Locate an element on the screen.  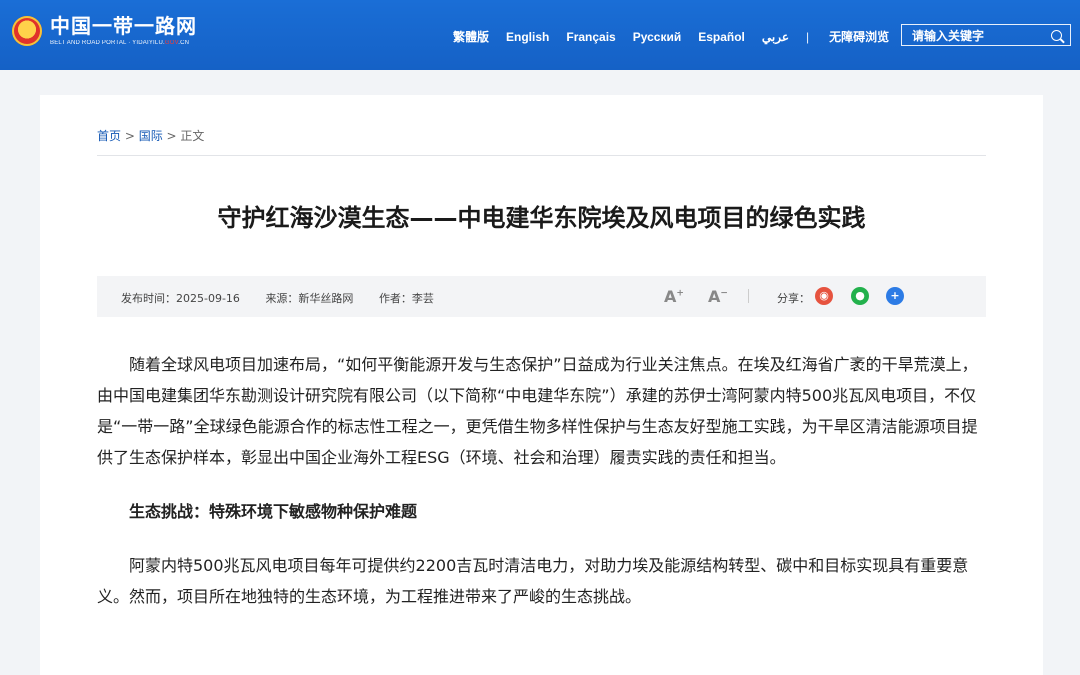
national-emblem-icon is located at coordinates (27, 31).